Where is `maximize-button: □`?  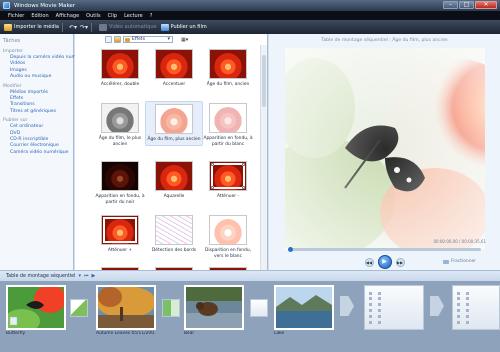
maximize-button: □ is located at coordinates (466, 5).